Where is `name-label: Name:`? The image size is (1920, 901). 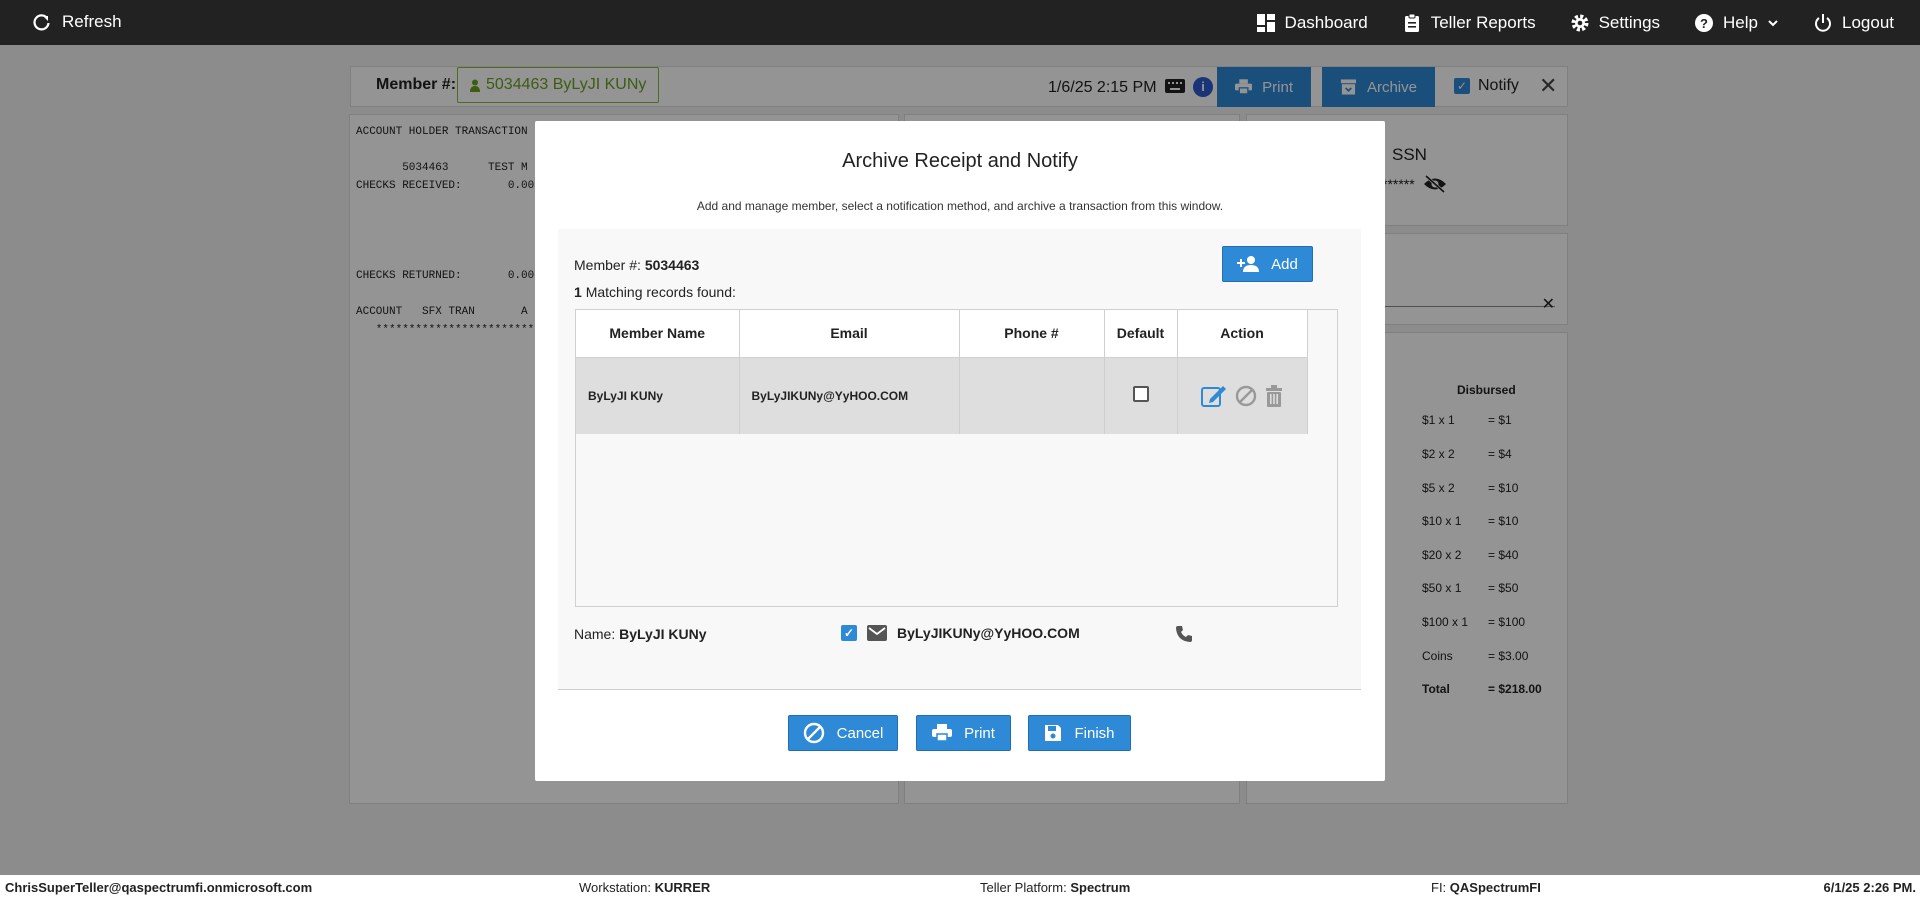 name-label: Name: is located at coordinates (595, 634).